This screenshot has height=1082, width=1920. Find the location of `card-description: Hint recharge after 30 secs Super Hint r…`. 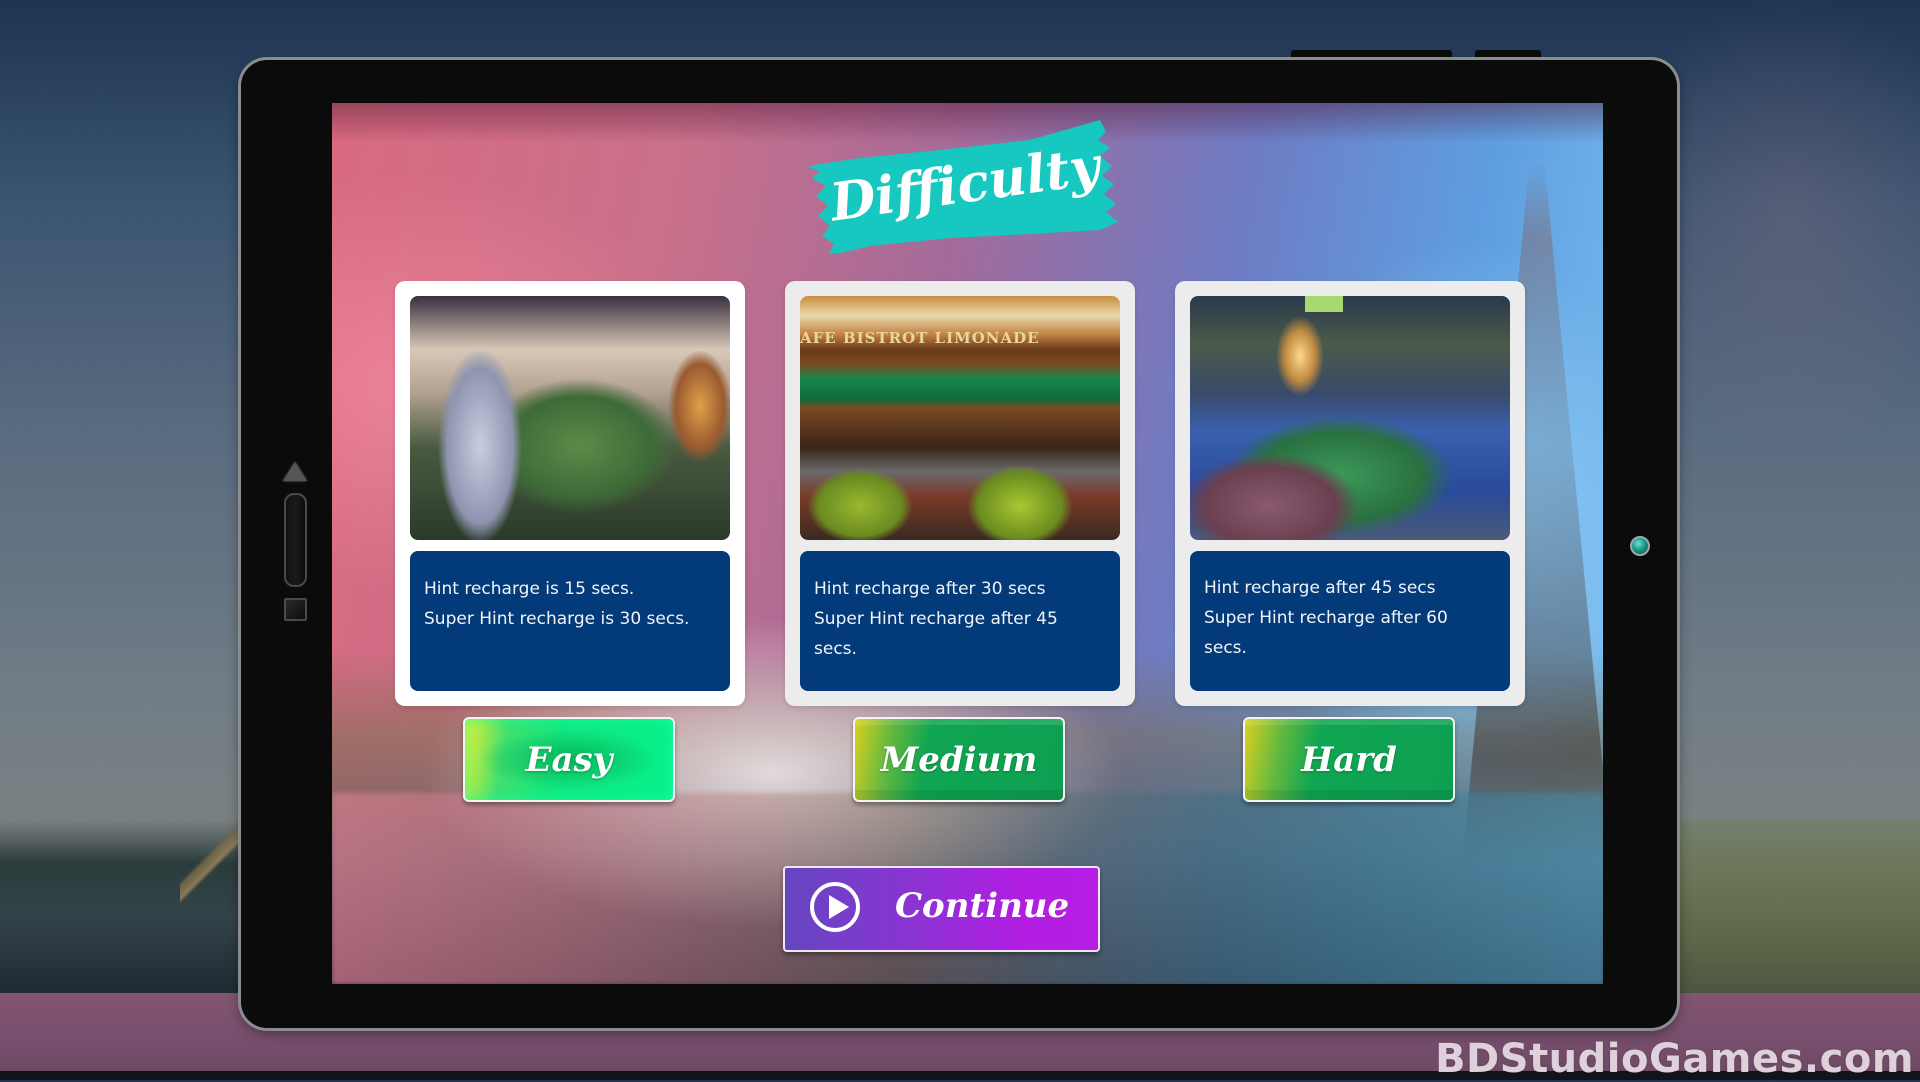

card-description: Hint recharge after 30 secs Super Hint r… is located at coordinates (960, 621).